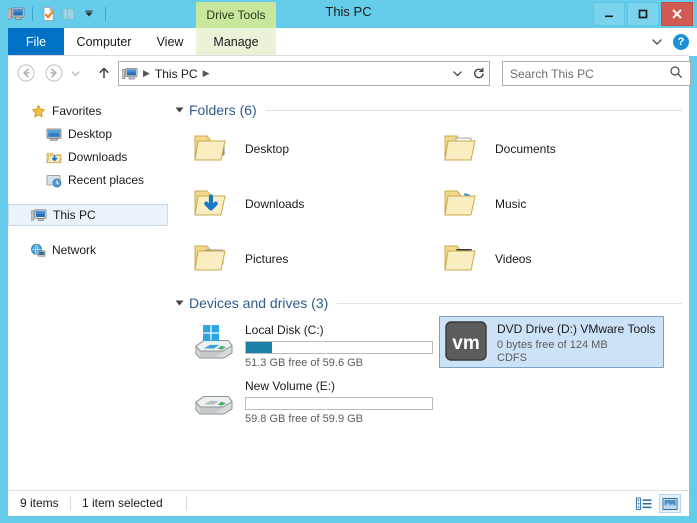 The image size is (697, 523). I want to click on tabstrip-left-edge, so click(4, 42).